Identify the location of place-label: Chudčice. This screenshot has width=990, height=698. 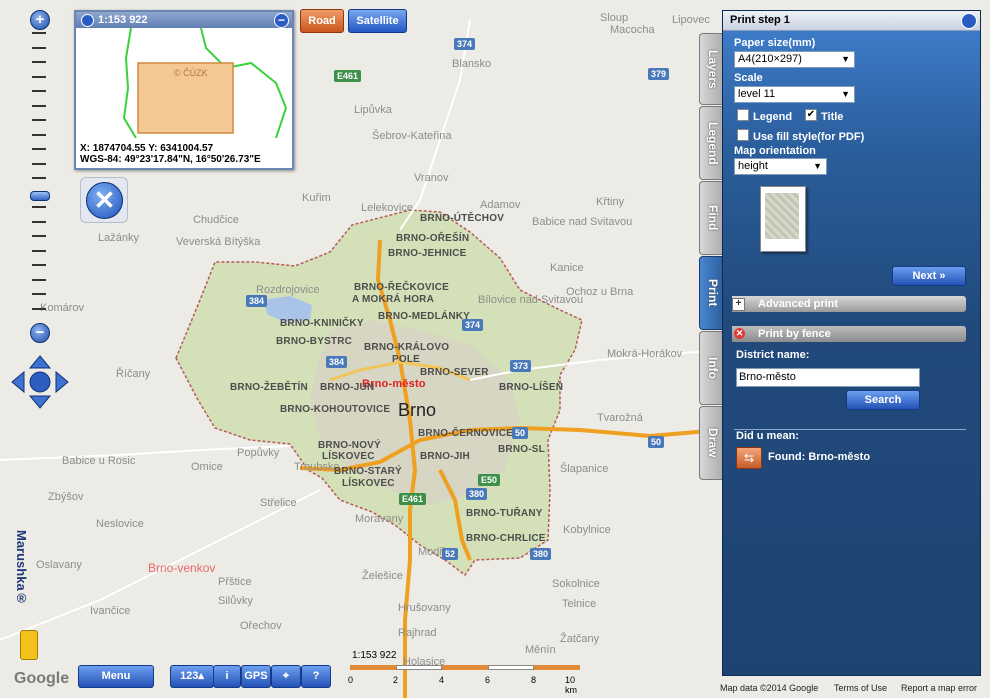
(216, 220).